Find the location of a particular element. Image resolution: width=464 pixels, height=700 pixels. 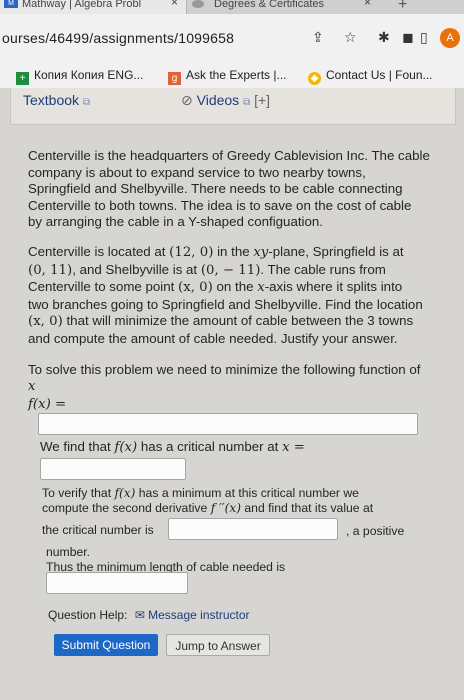

reading-list-icon: ◼ is located at coordinates (408, 37).